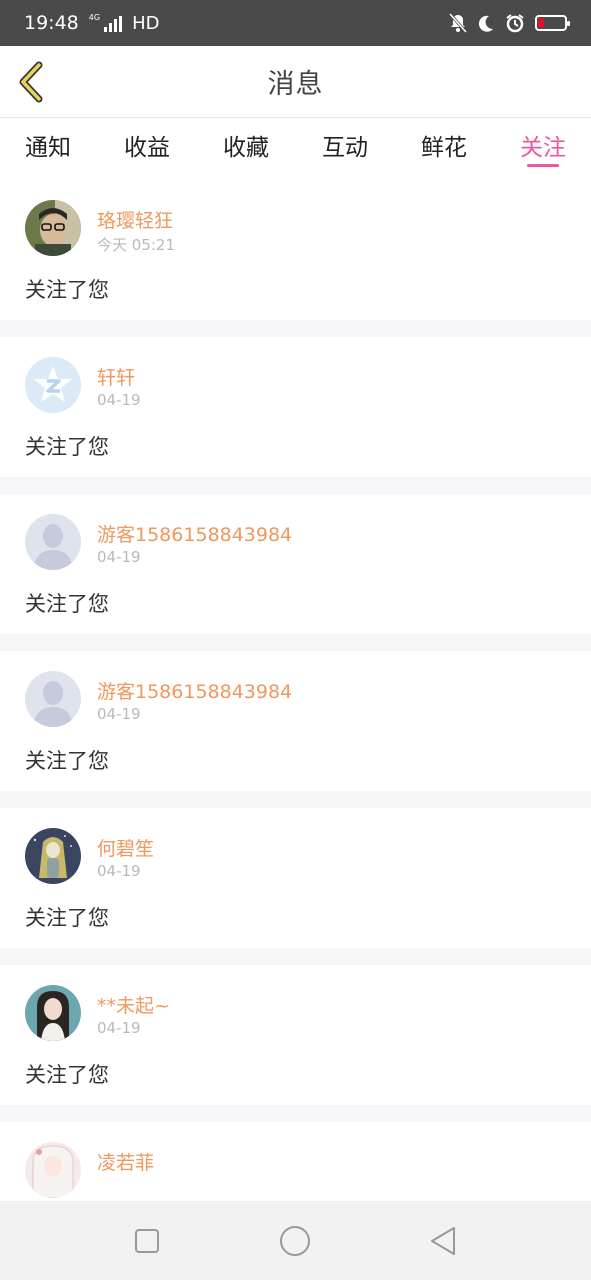  Describe the element at coordinates (105, 22) in the screenshot. I see `signal-icon: 4G` at that location.